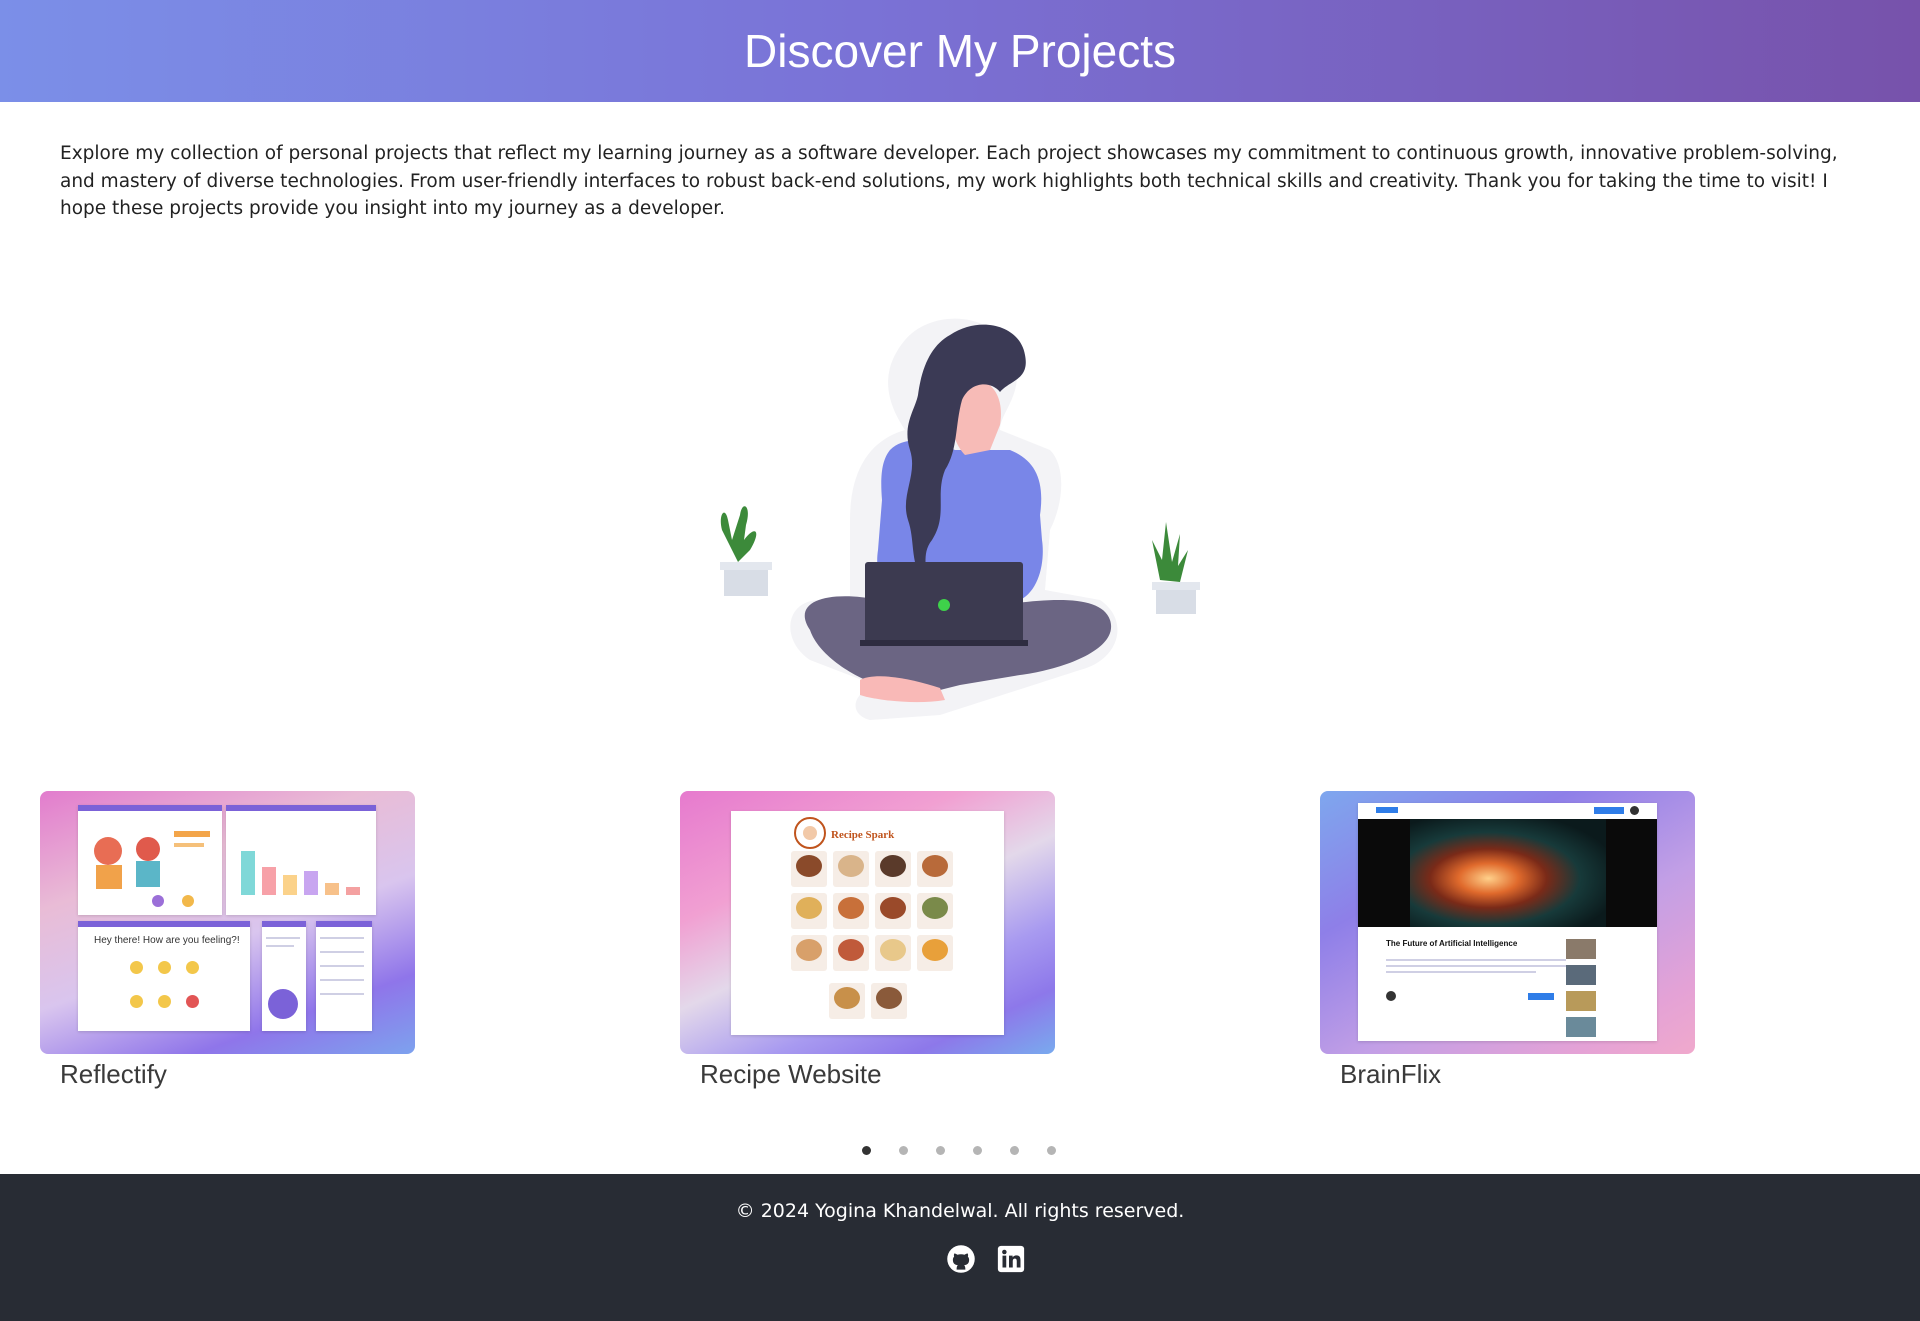 The height and width of the screenshot is (1321, 1920). Describe the element at coordinates (164, 976) in the screenshot. I see `screenshot-mood-panel: Hey there! How are you feeling?!` at that location.